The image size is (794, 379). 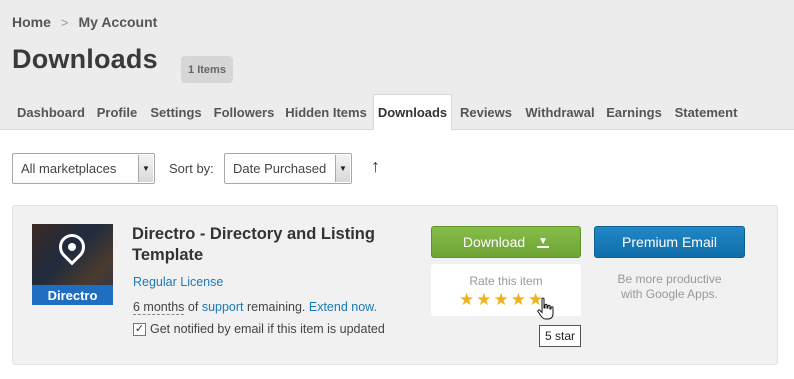 I want to click on tab-followers: Followers, so click(x=244, y=112).